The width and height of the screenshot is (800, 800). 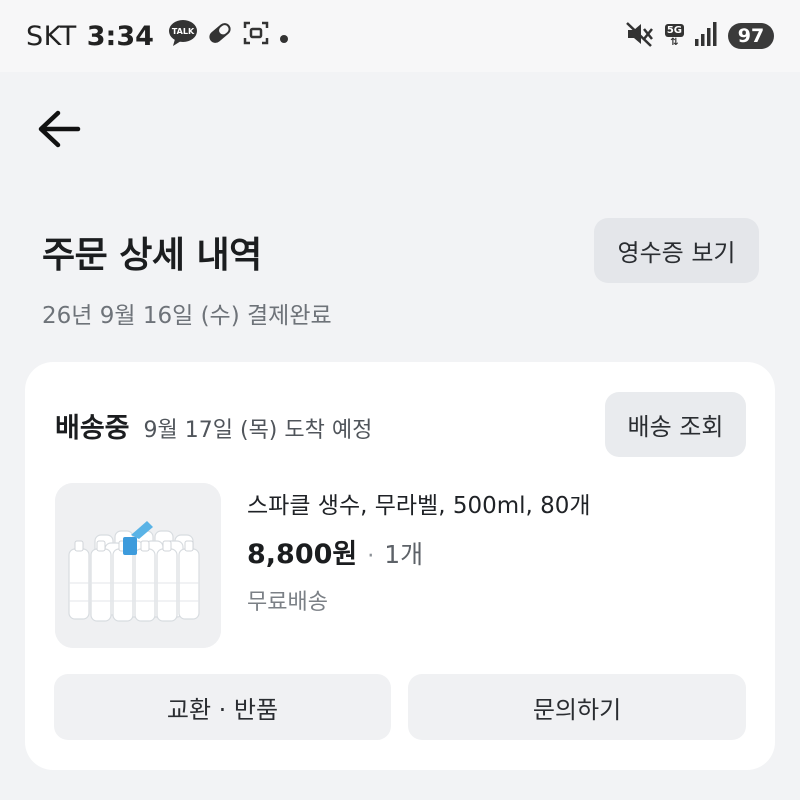 What do you see at coordinates (183, 31) in the screenshot?
I see `svg-text: TALK` at bounding box center [183, 31].